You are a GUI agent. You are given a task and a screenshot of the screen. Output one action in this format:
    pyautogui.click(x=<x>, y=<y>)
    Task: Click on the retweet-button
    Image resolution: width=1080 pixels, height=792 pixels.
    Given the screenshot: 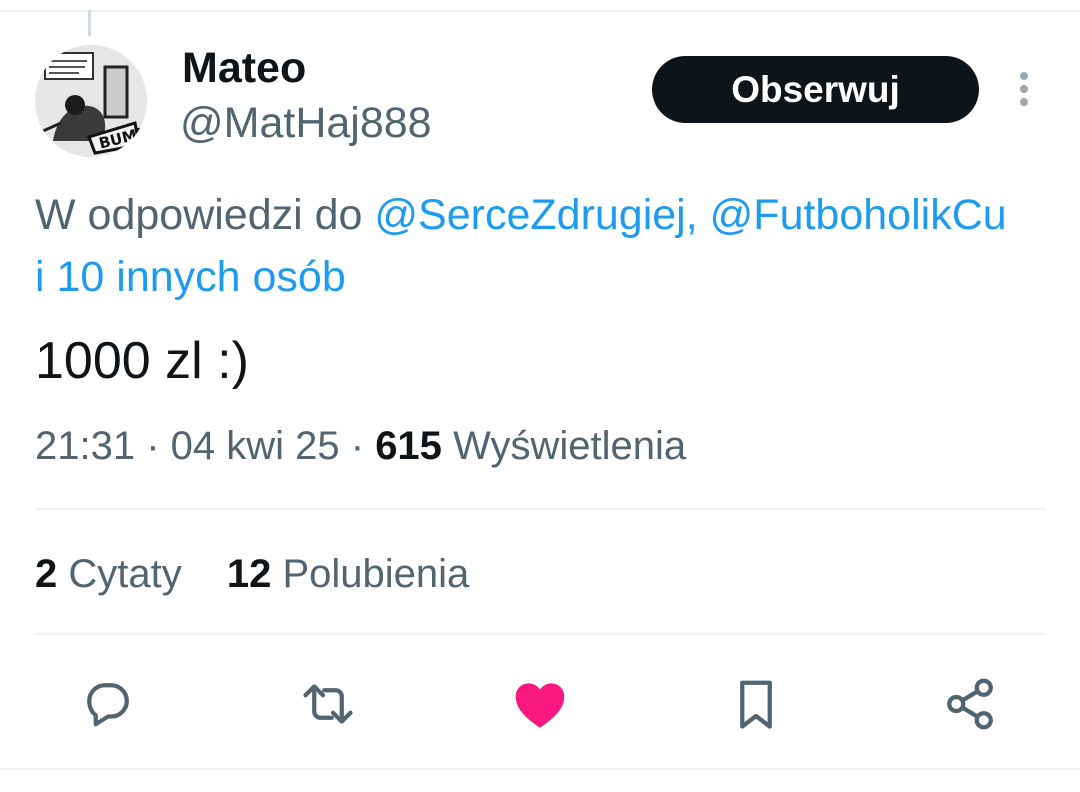 What is the action you would take?
    pyautogui.click(x=328, y=704)
    